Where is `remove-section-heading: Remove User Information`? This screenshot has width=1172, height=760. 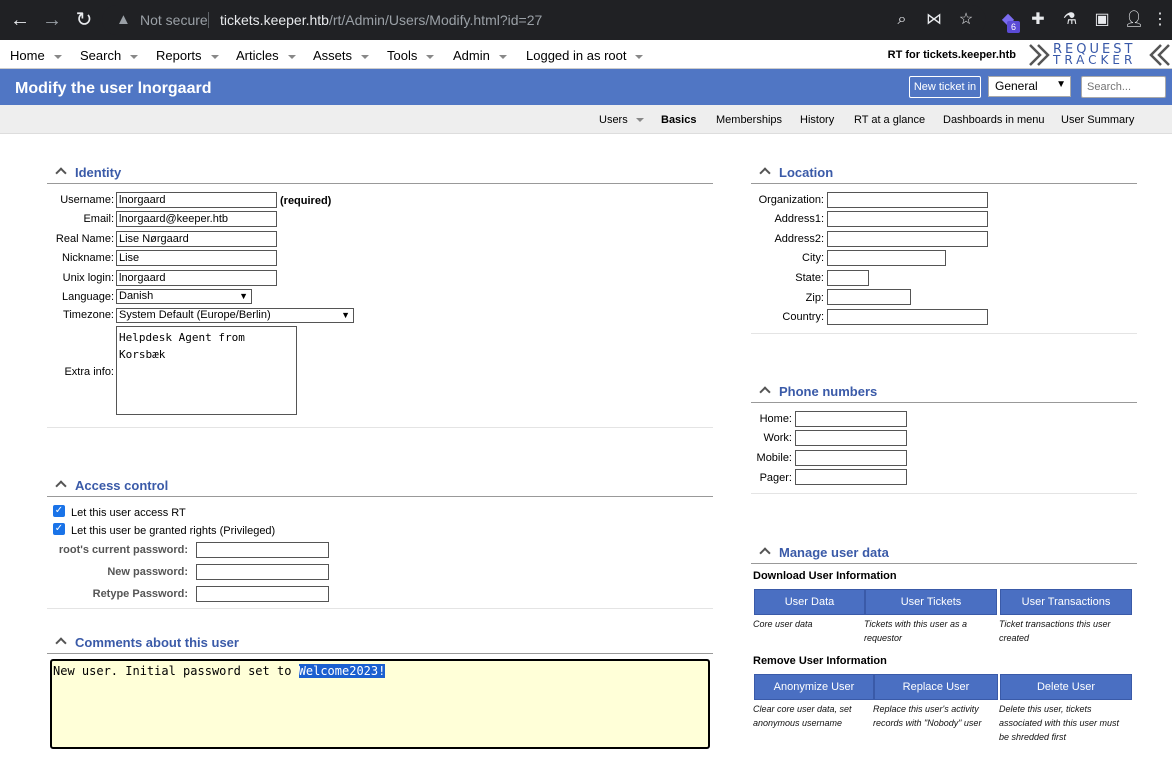 remove-section-heading: Remove User Information is located at coordinates (820, 661).